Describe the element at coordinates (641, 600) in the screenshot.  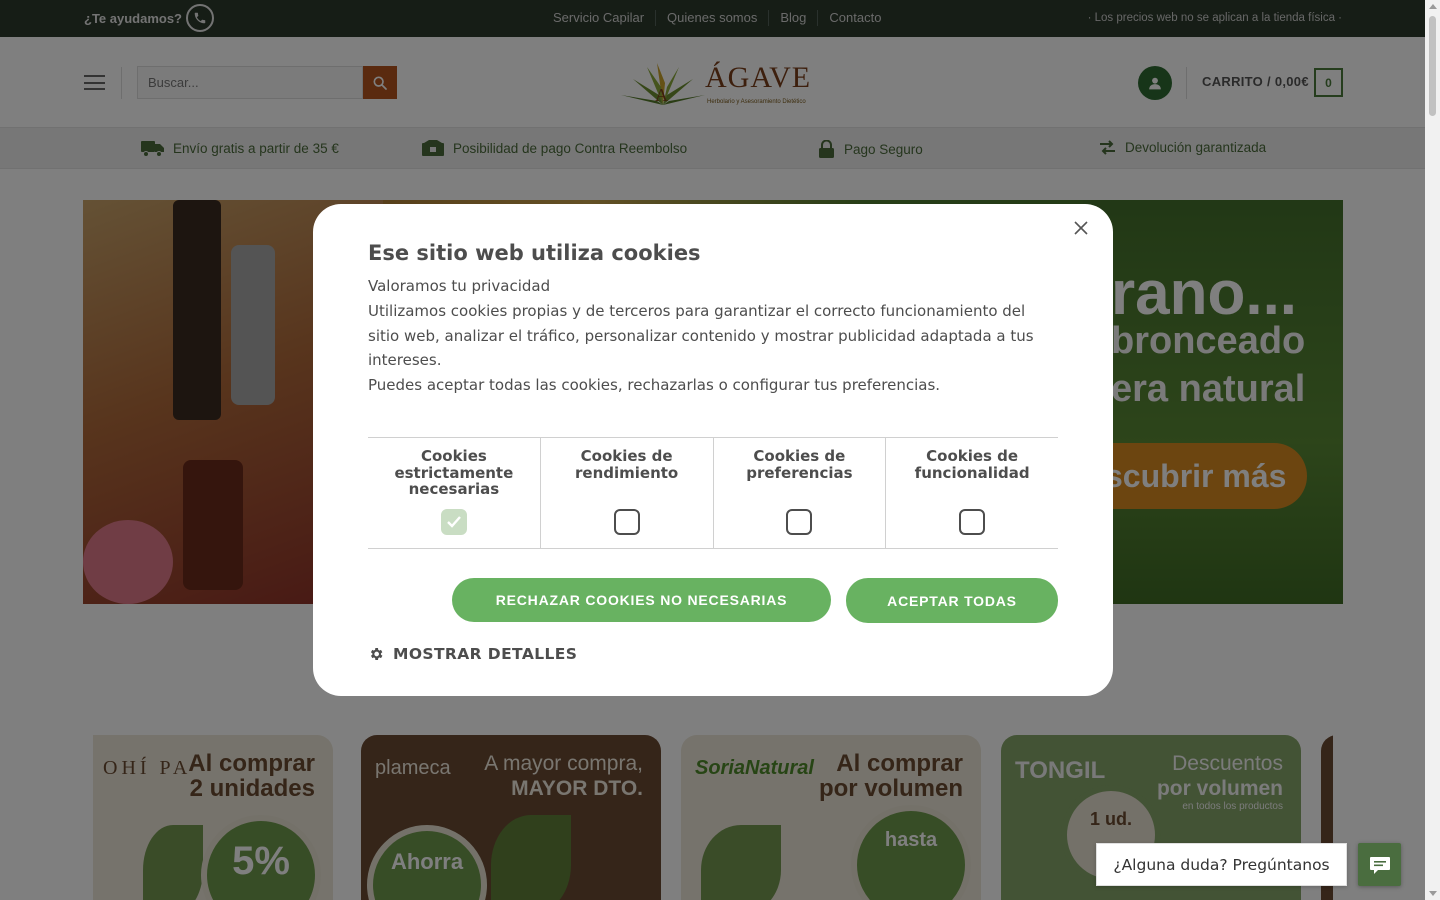
I see `reject-cookies-button: RECHAZAR COOKIES NO NECESARIAS` at that location.